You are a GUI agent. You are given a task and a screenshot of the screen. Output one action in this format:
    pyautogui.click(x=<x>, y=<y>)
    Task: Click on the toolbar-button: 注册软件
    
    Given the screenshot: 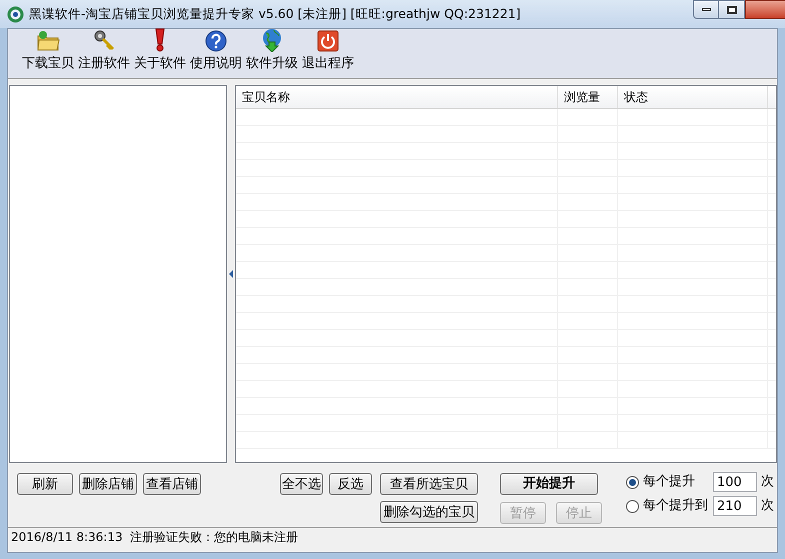 What is the action you would take?
    pyautogui.click(x=104, y=50)
    